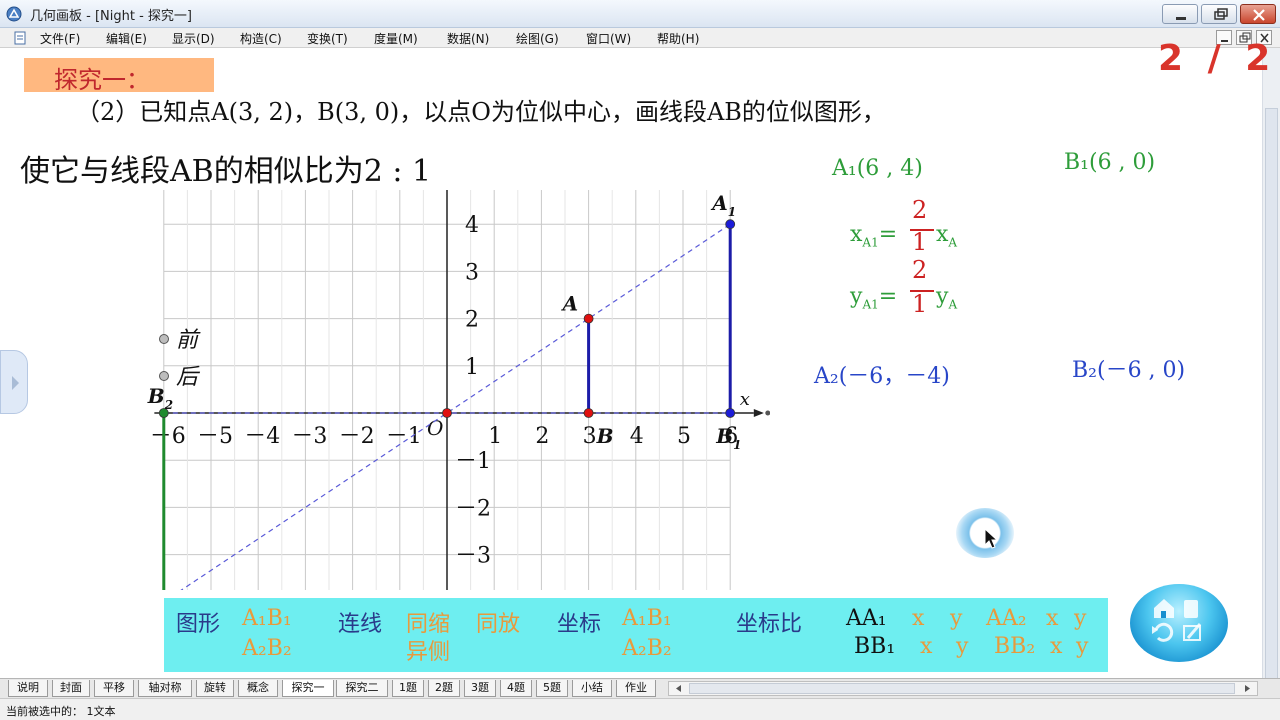 Image resolution: width=1280 pixels, height=720 pixels. I want to click on y-tick-label: 2, so click(472, 320).